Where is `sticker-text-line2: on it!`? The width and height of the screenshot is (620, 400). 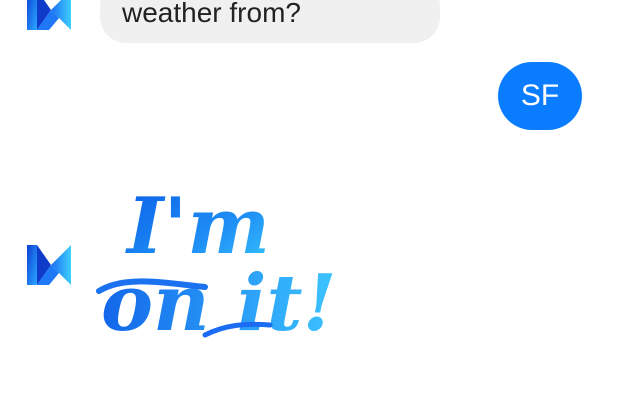 sticker-text-line2: on it! is located at coordinates (219, 303).